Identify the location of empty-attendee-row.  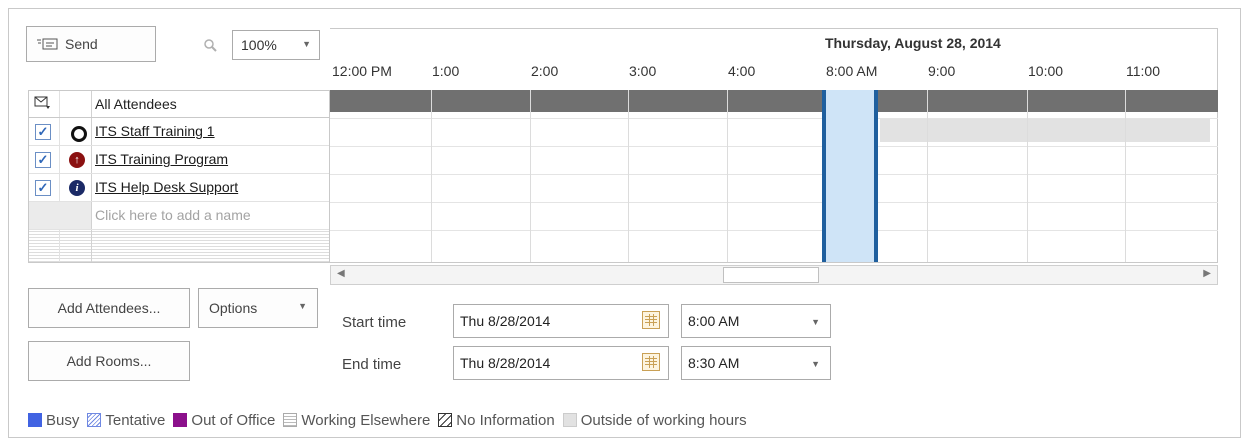
(179, 246).